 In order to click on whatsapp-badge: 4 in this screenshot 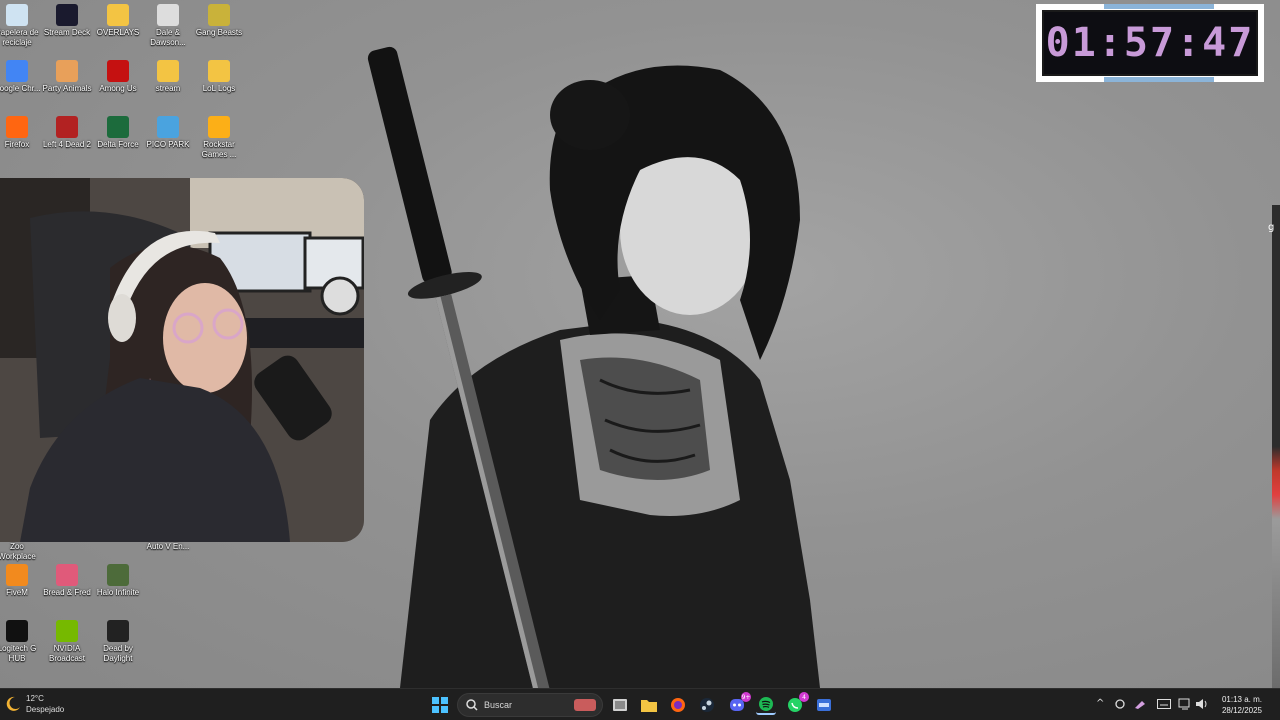, I will do `click(804, 697)`.